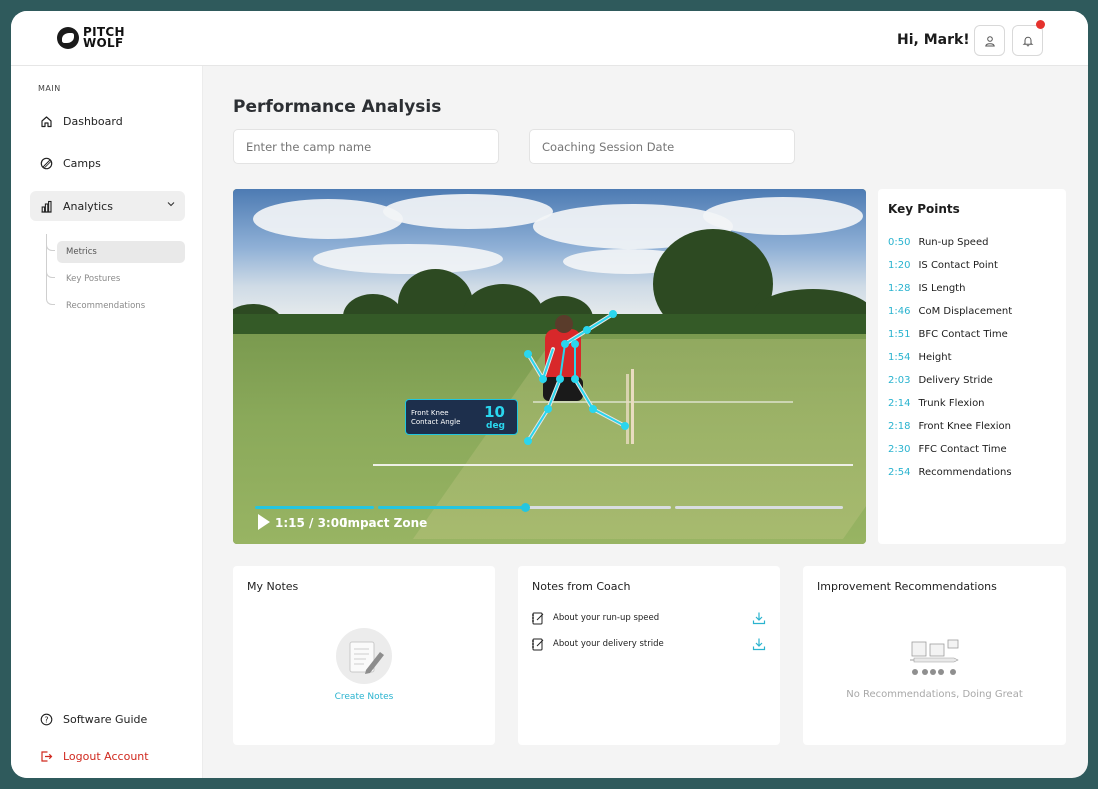 This screenshot has width=1098, height=789. I want to click on key-point-time: 2:18, so click(899, 426).